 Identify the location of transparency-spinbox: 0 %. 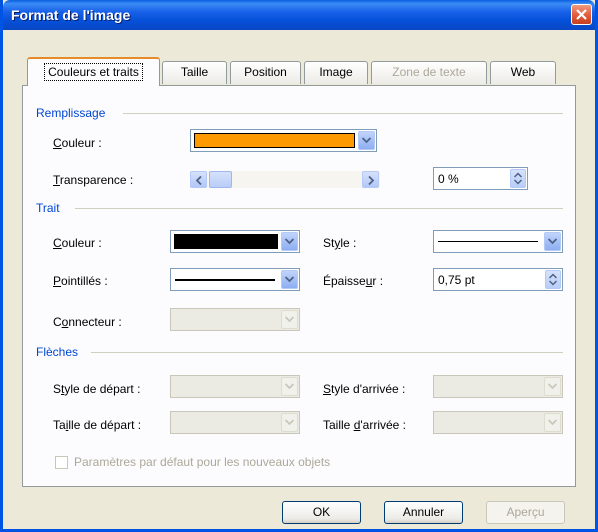
(480, 178).